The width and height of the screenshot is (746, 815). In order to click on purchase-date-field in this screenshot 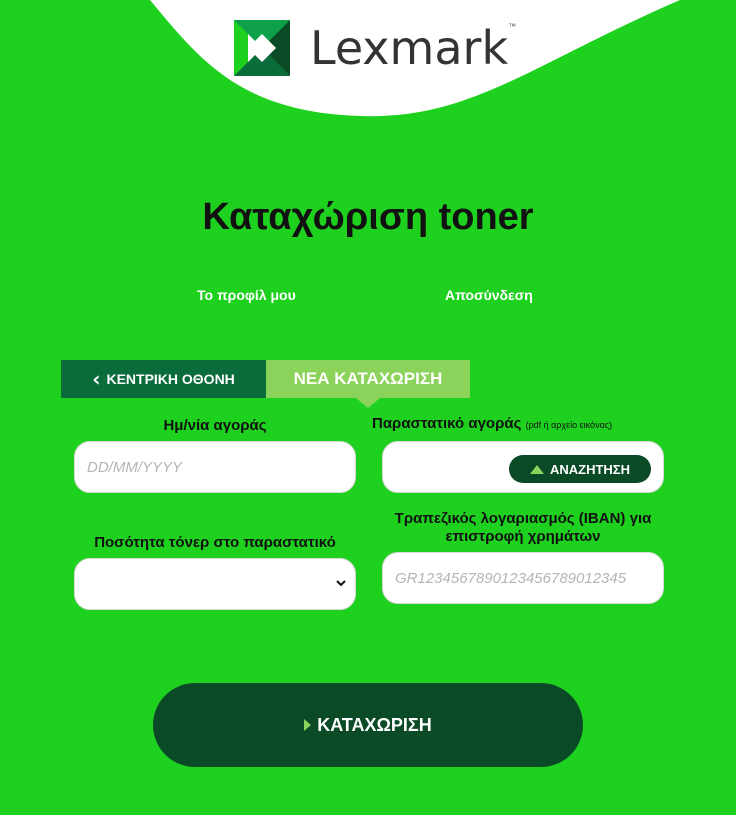, I will do `click(215, 467)`.